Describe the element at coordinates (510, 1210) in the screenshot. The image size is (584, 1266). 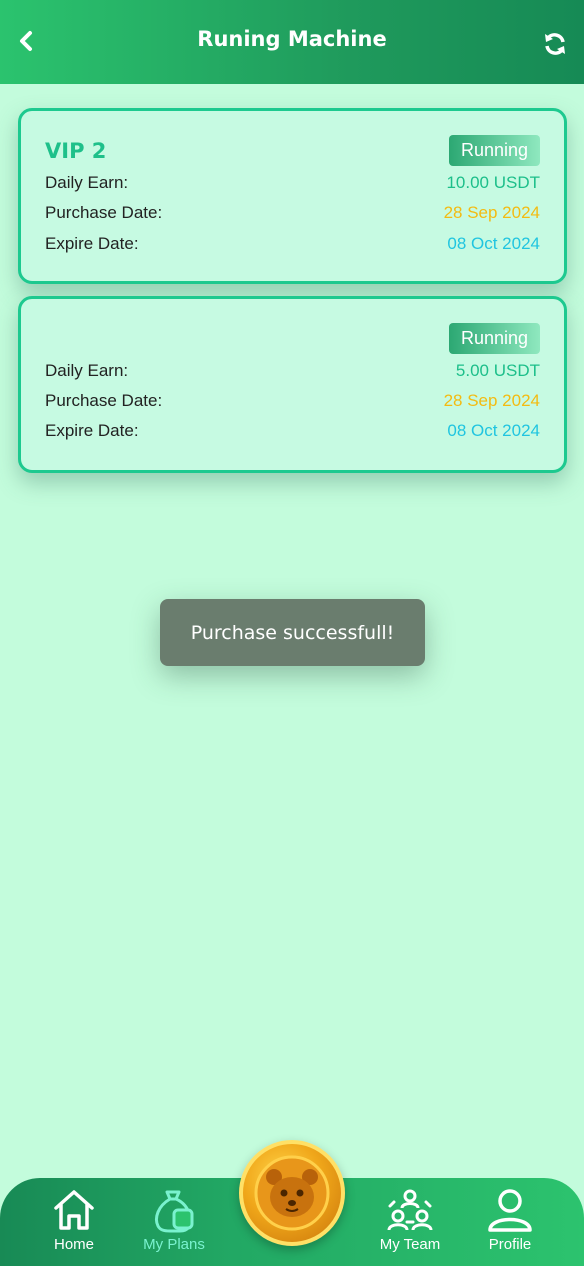
I see `profile-icon` at that location.